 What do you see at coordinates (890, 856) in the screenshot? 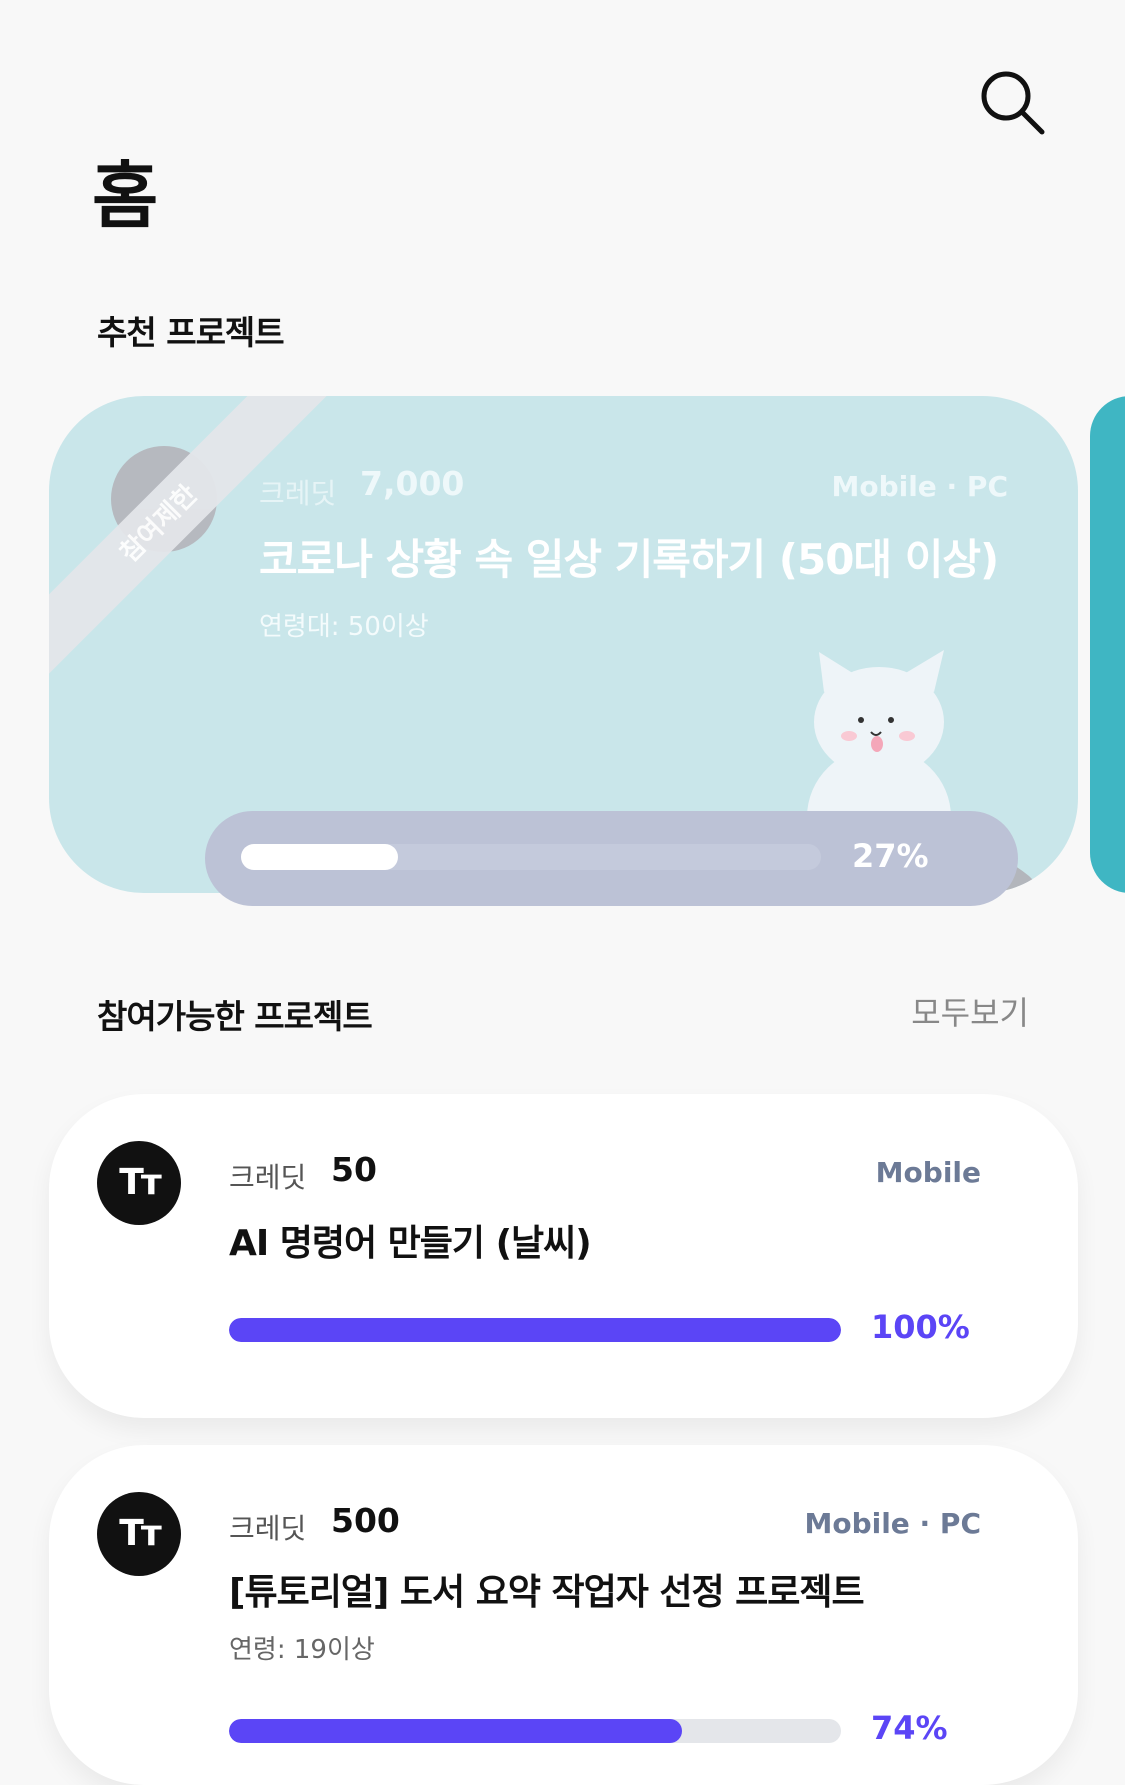
I see `progress-percent: 27%` at bounding box center [890, 856].